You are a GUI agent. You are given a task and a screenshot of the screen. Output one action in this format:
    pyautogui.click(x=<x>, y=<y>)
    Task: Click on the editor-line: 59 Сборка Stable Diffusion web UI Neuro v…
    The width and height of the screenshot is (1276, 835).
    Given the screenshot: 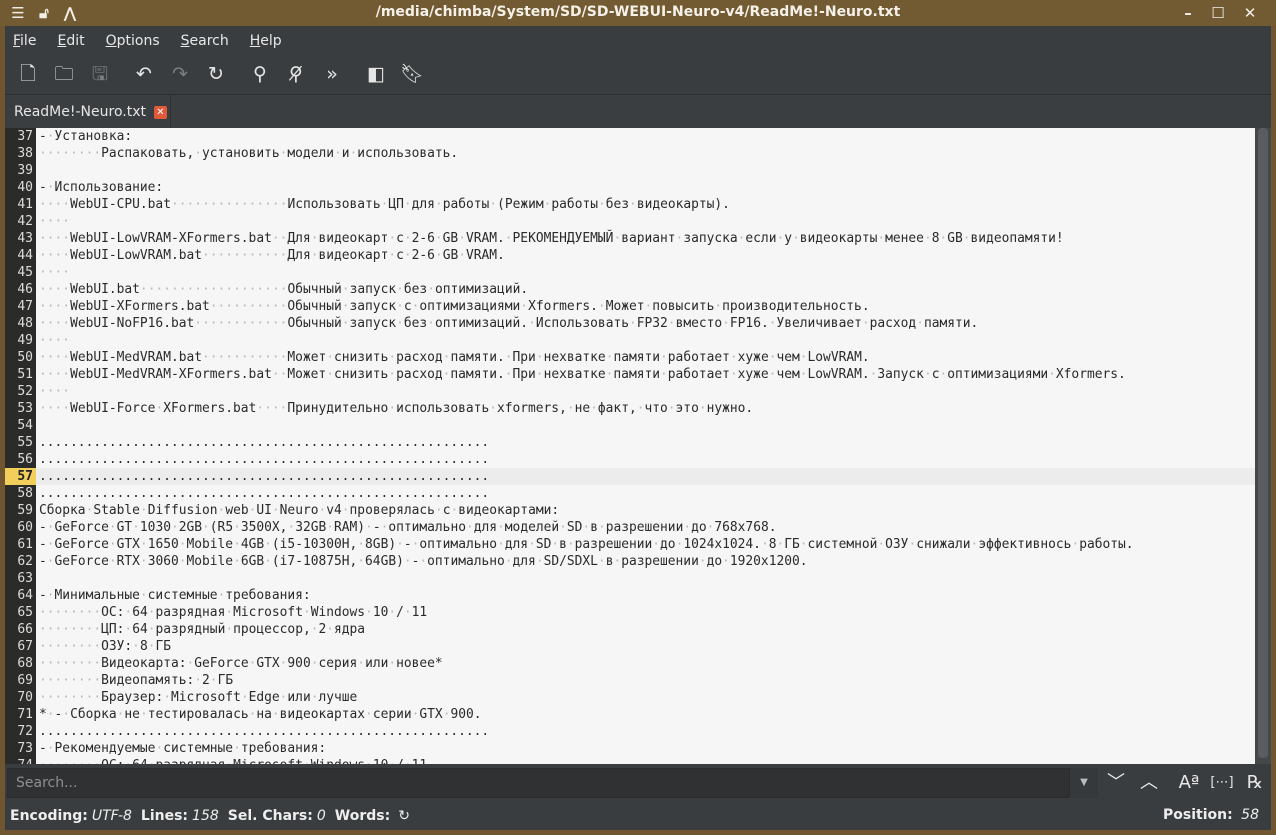 What is the action you would take?
    pyautogui.click(x=630, y=510)
    